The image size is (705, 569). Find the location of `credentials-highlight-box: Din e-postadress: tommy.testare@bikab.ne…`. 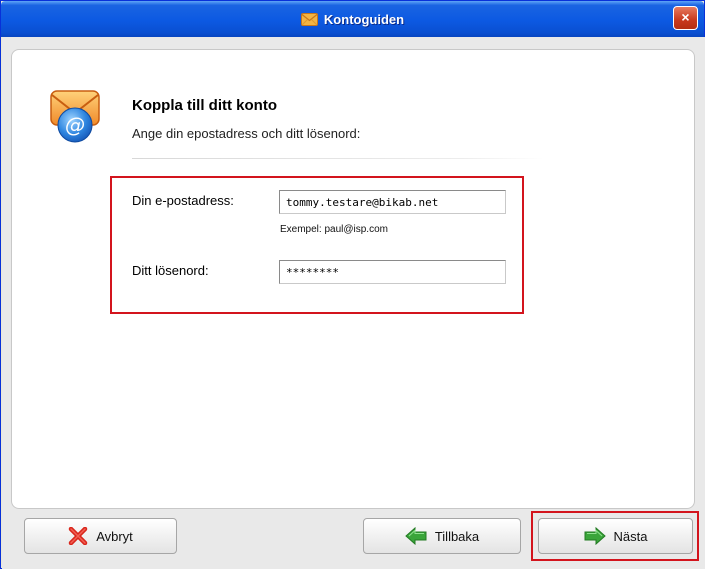

credentials-highlight-box: Din e-postadress: tommy.testare@bikab.ne… is located at coordinates (317, 245).